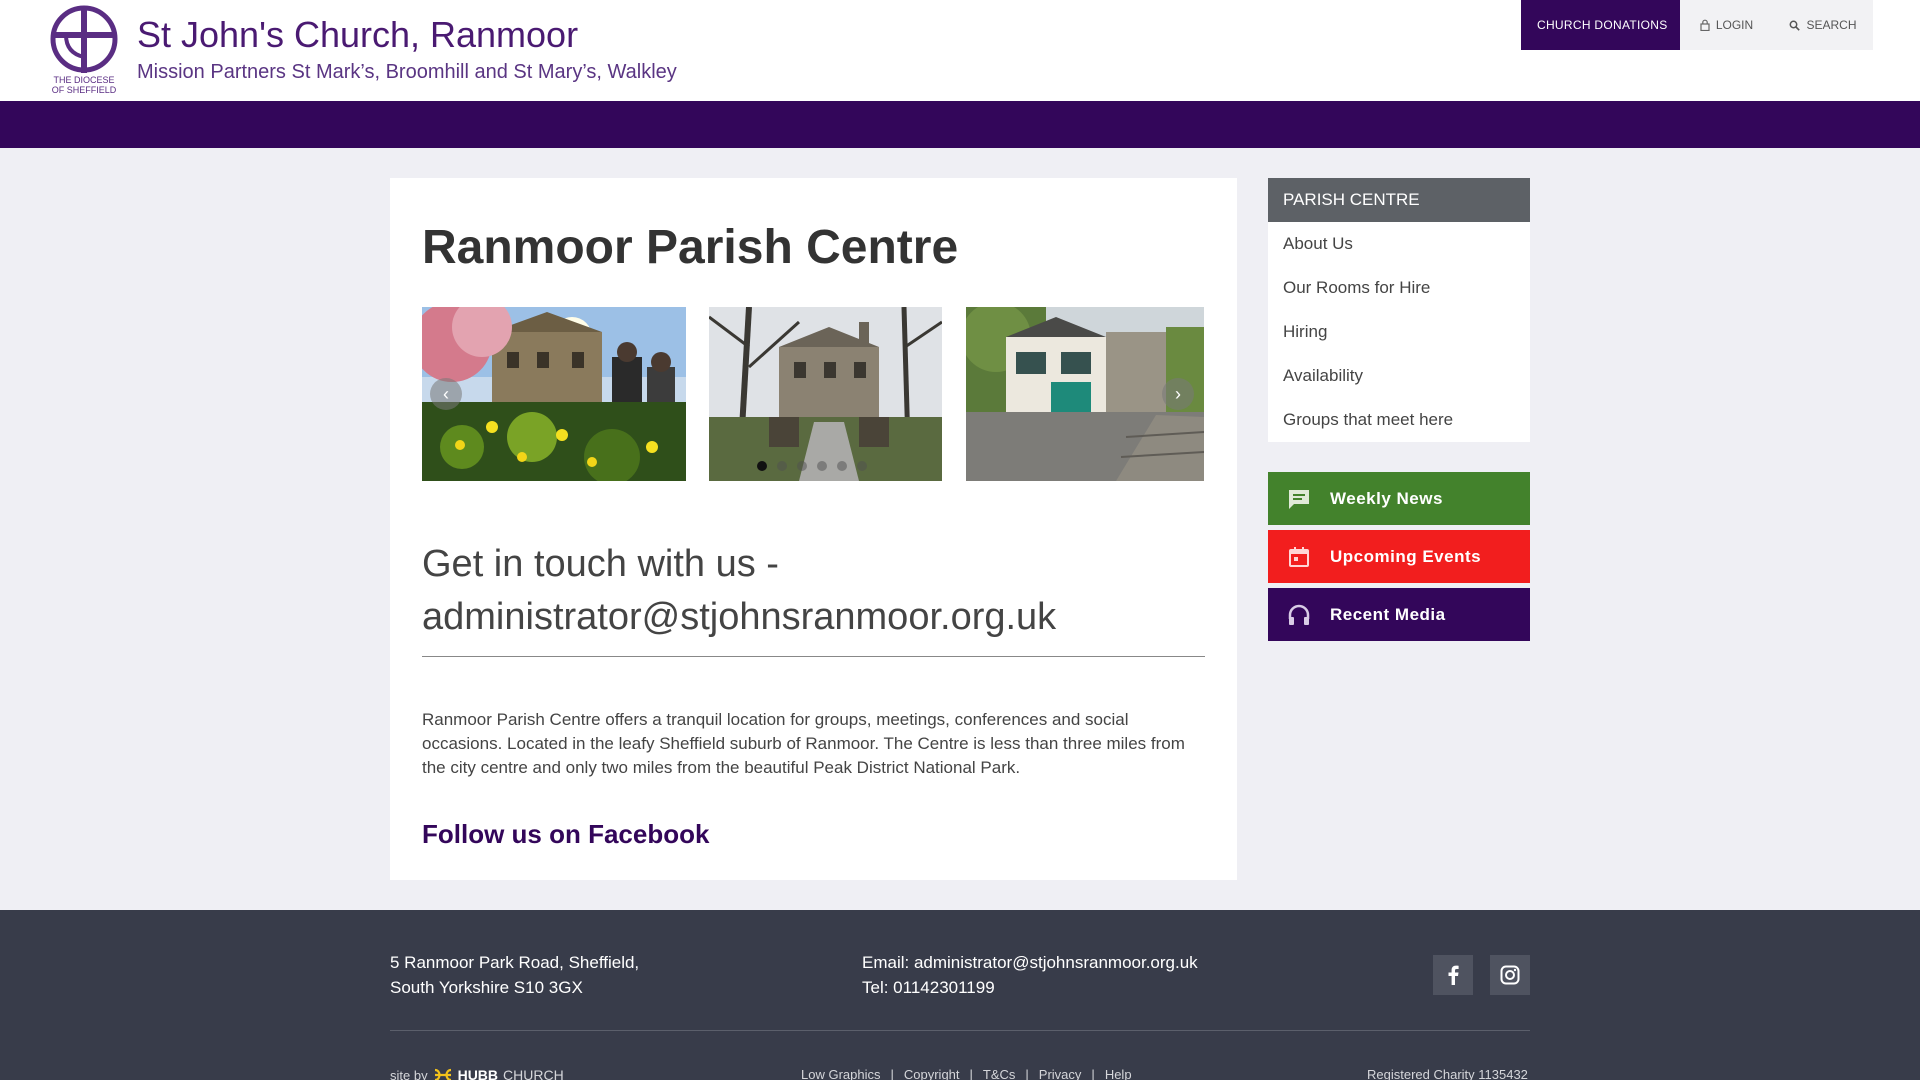 Image resolution: width=1920 pixels, height=1080 pixels. What do you see at coordinates (690, 247) in the screenshot?
I see `page-title: Ranmoor Parish Centre` at bounding box center [690, 247].